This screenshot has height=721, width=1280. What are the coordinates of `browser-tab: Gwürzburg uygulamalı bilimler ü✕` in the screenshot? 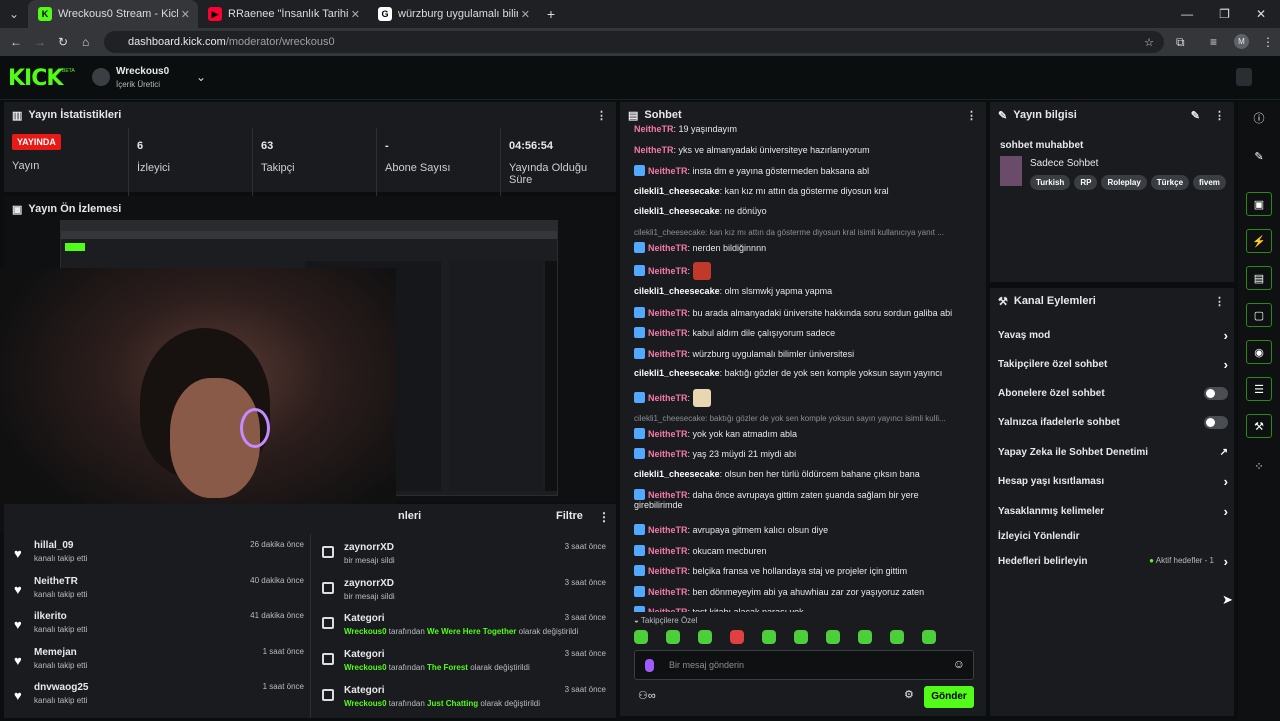 It's located at (453, 14).